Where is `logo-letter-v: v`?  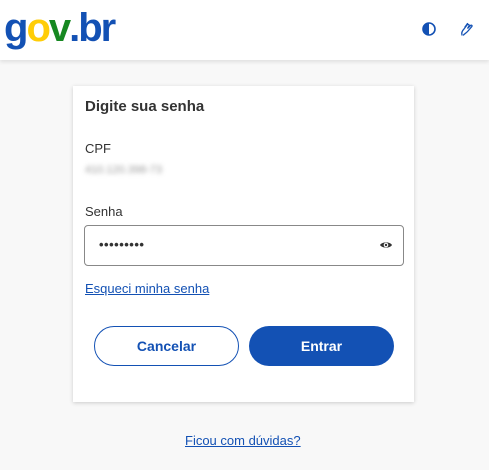 logo-letter-v: v is located at coordinates (59, 28).